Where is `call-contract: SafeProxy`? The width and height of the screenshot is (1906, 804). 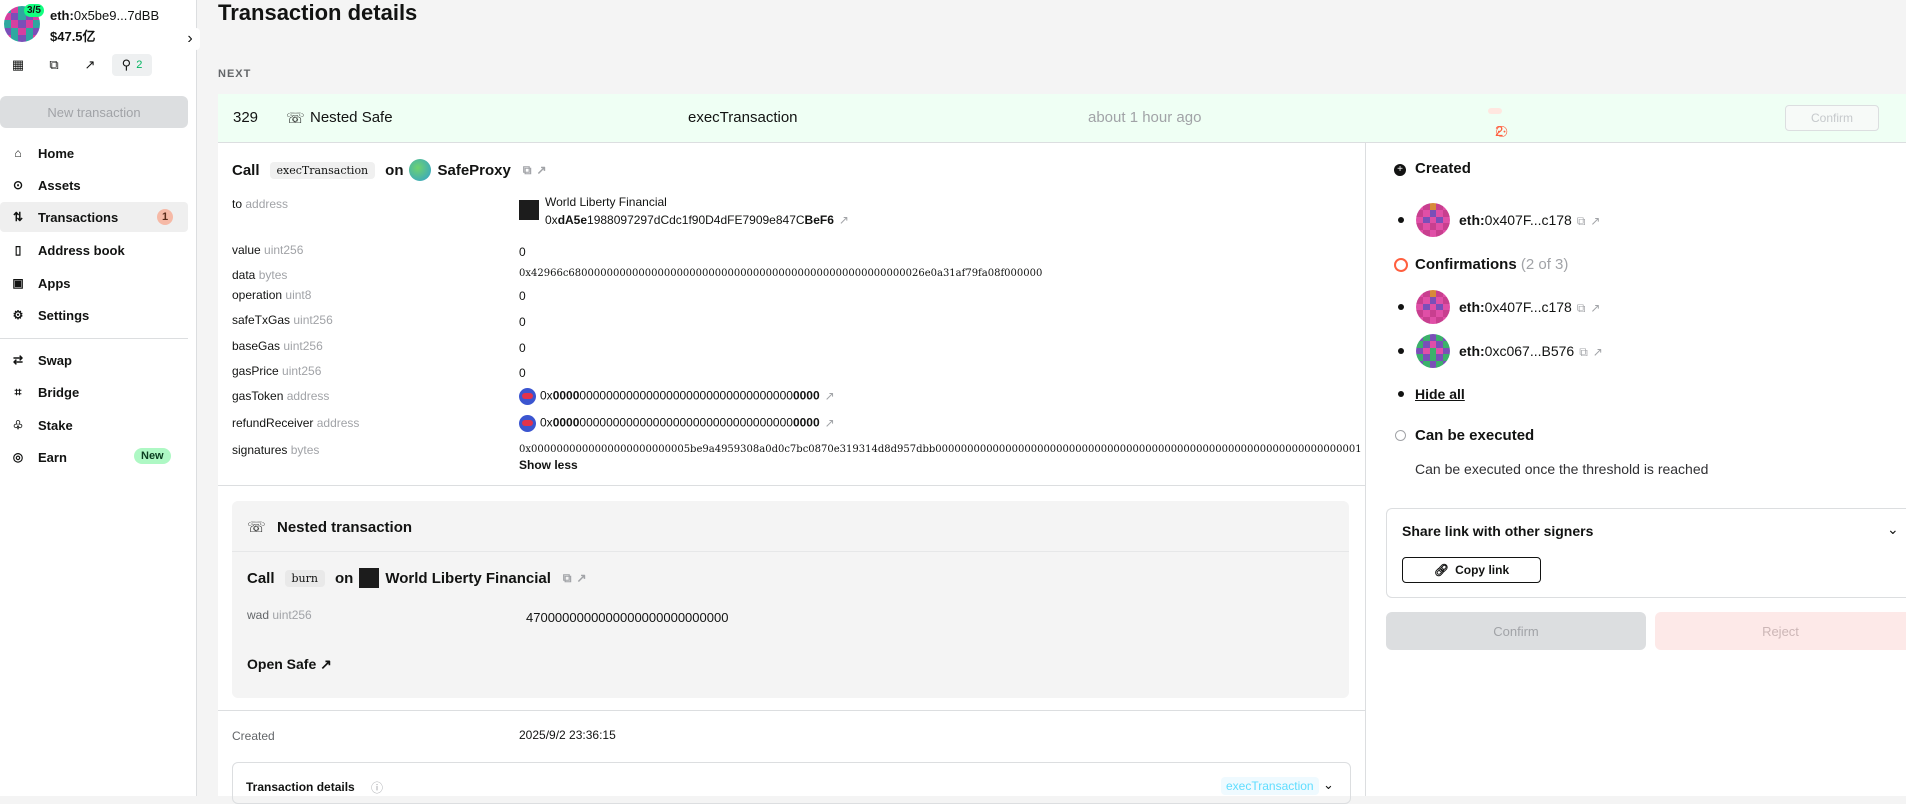
call-contract: SafeProxy is located at coordinates (474, 170).